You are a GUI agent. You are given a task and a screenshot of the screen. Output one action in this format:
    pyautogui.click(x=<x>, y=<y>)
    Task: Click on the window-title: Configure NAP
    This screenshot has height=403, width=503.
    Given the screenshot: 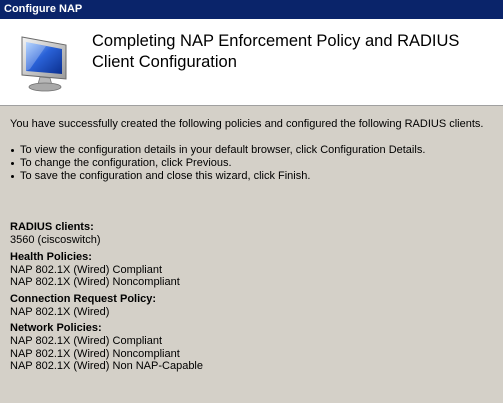 What is the action you would take?
    pyautogui.click(x=43, y=9)
    